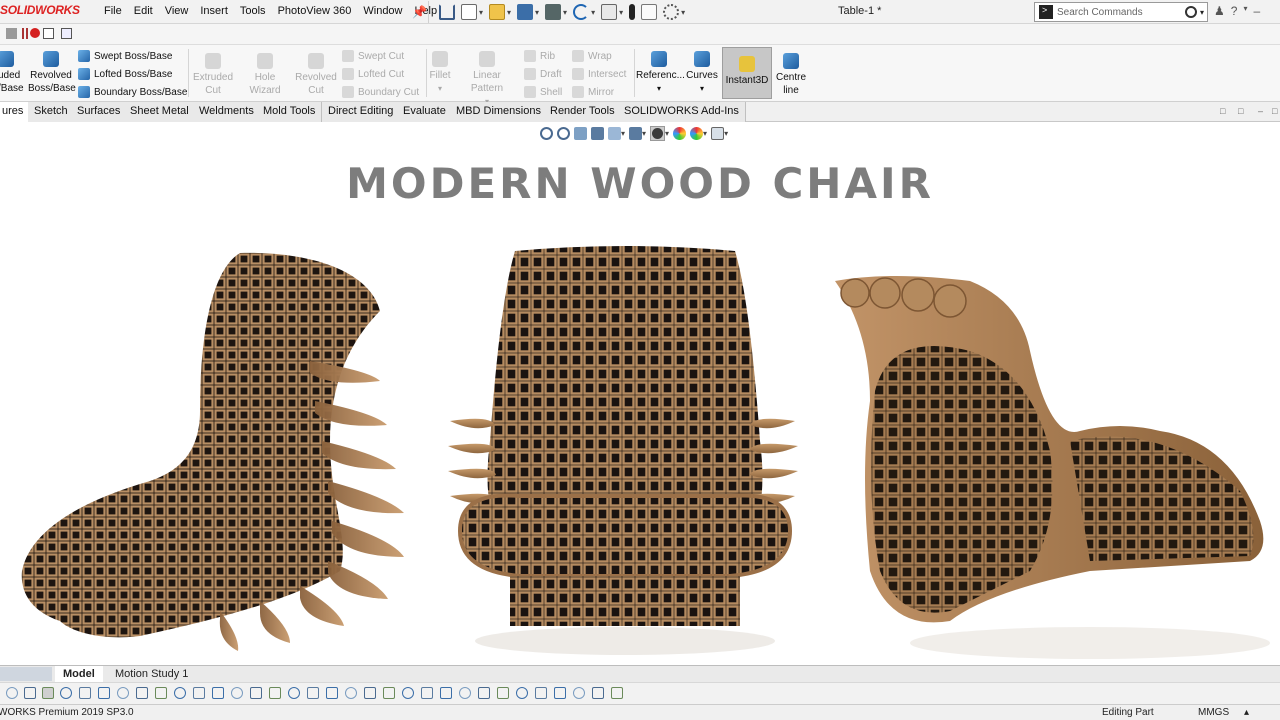 This screenshot has width=1280, height=720. What do you see at coordinates (671, 12) in the screenshot?
I see `gear-icon` at bounding box center [671, 12].